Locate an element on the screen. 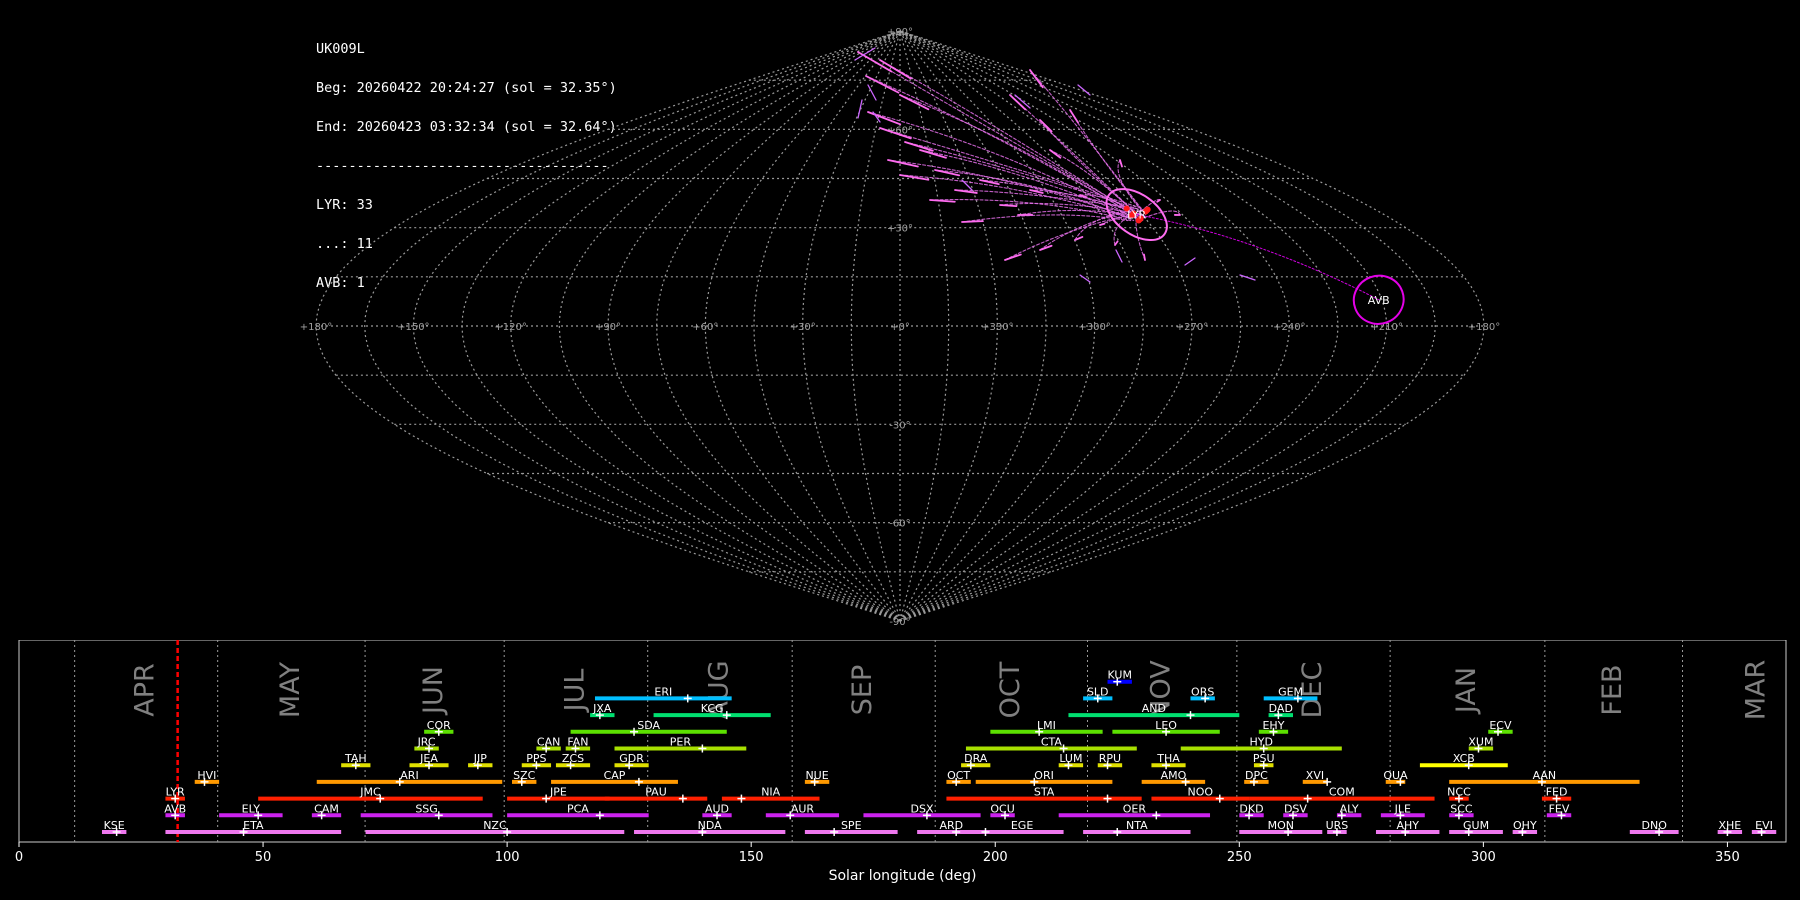 Image resolution: width=1800 pixels, height=900 pixels. shower-scc: SCC is located at coordinates (1461, 811).